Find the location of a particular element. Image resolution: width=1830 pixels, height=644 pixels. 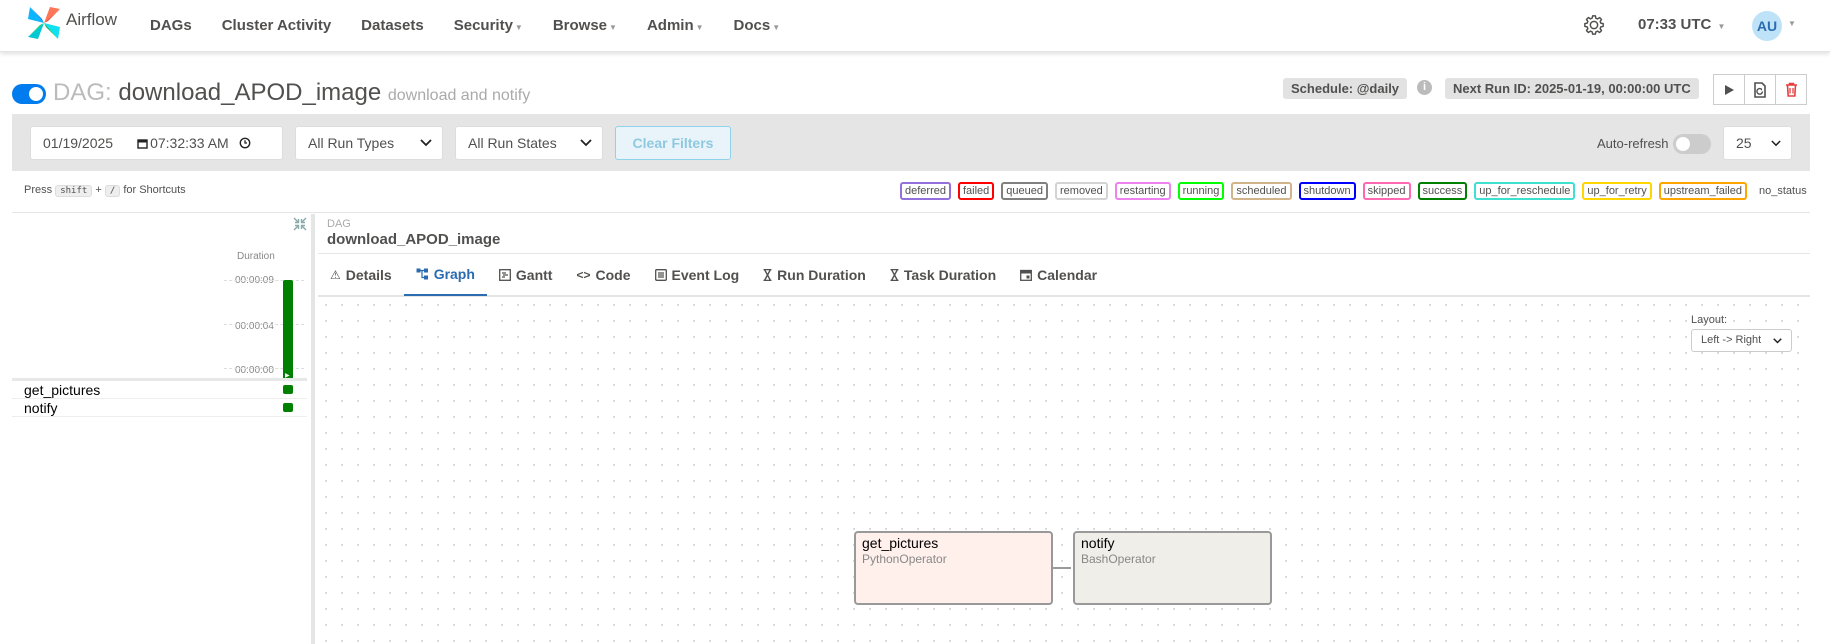

run-state-select: All Run States is located at coordinates (529, 143).